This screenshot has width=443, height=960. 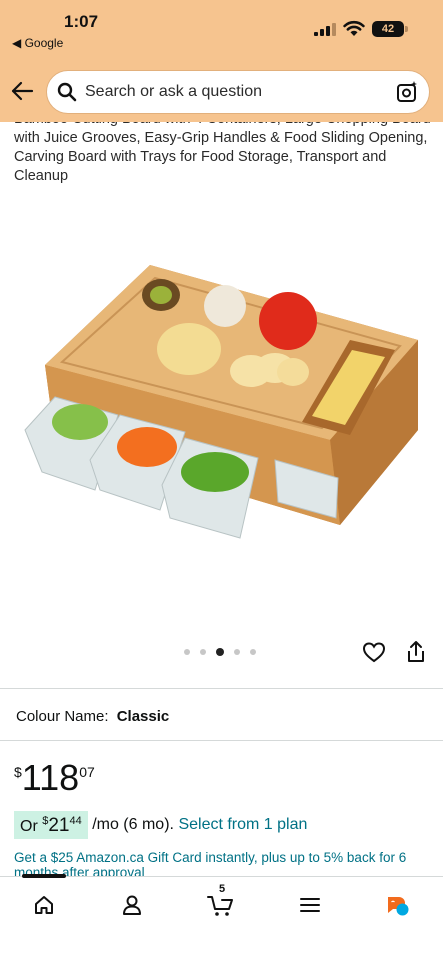 What do you see at coordinates (75, 821) in the screenshot?
I see `monthly-fraction: 44` at bounding box center [75, 821].